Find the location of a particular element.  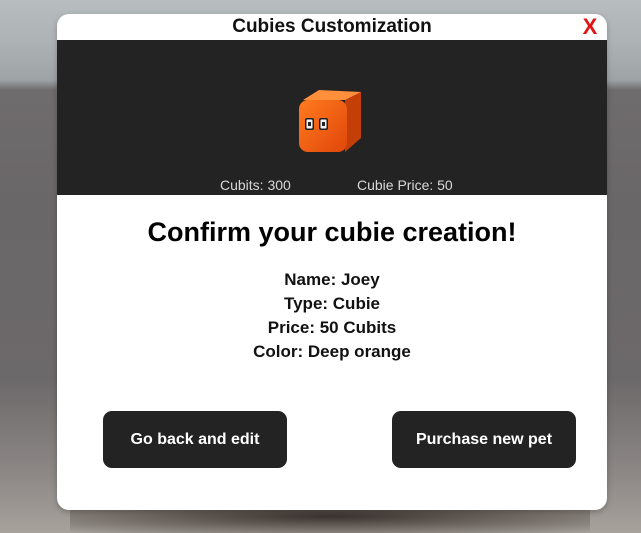

dialog-title: Cubies Customization is located at coordinates (332, 26).